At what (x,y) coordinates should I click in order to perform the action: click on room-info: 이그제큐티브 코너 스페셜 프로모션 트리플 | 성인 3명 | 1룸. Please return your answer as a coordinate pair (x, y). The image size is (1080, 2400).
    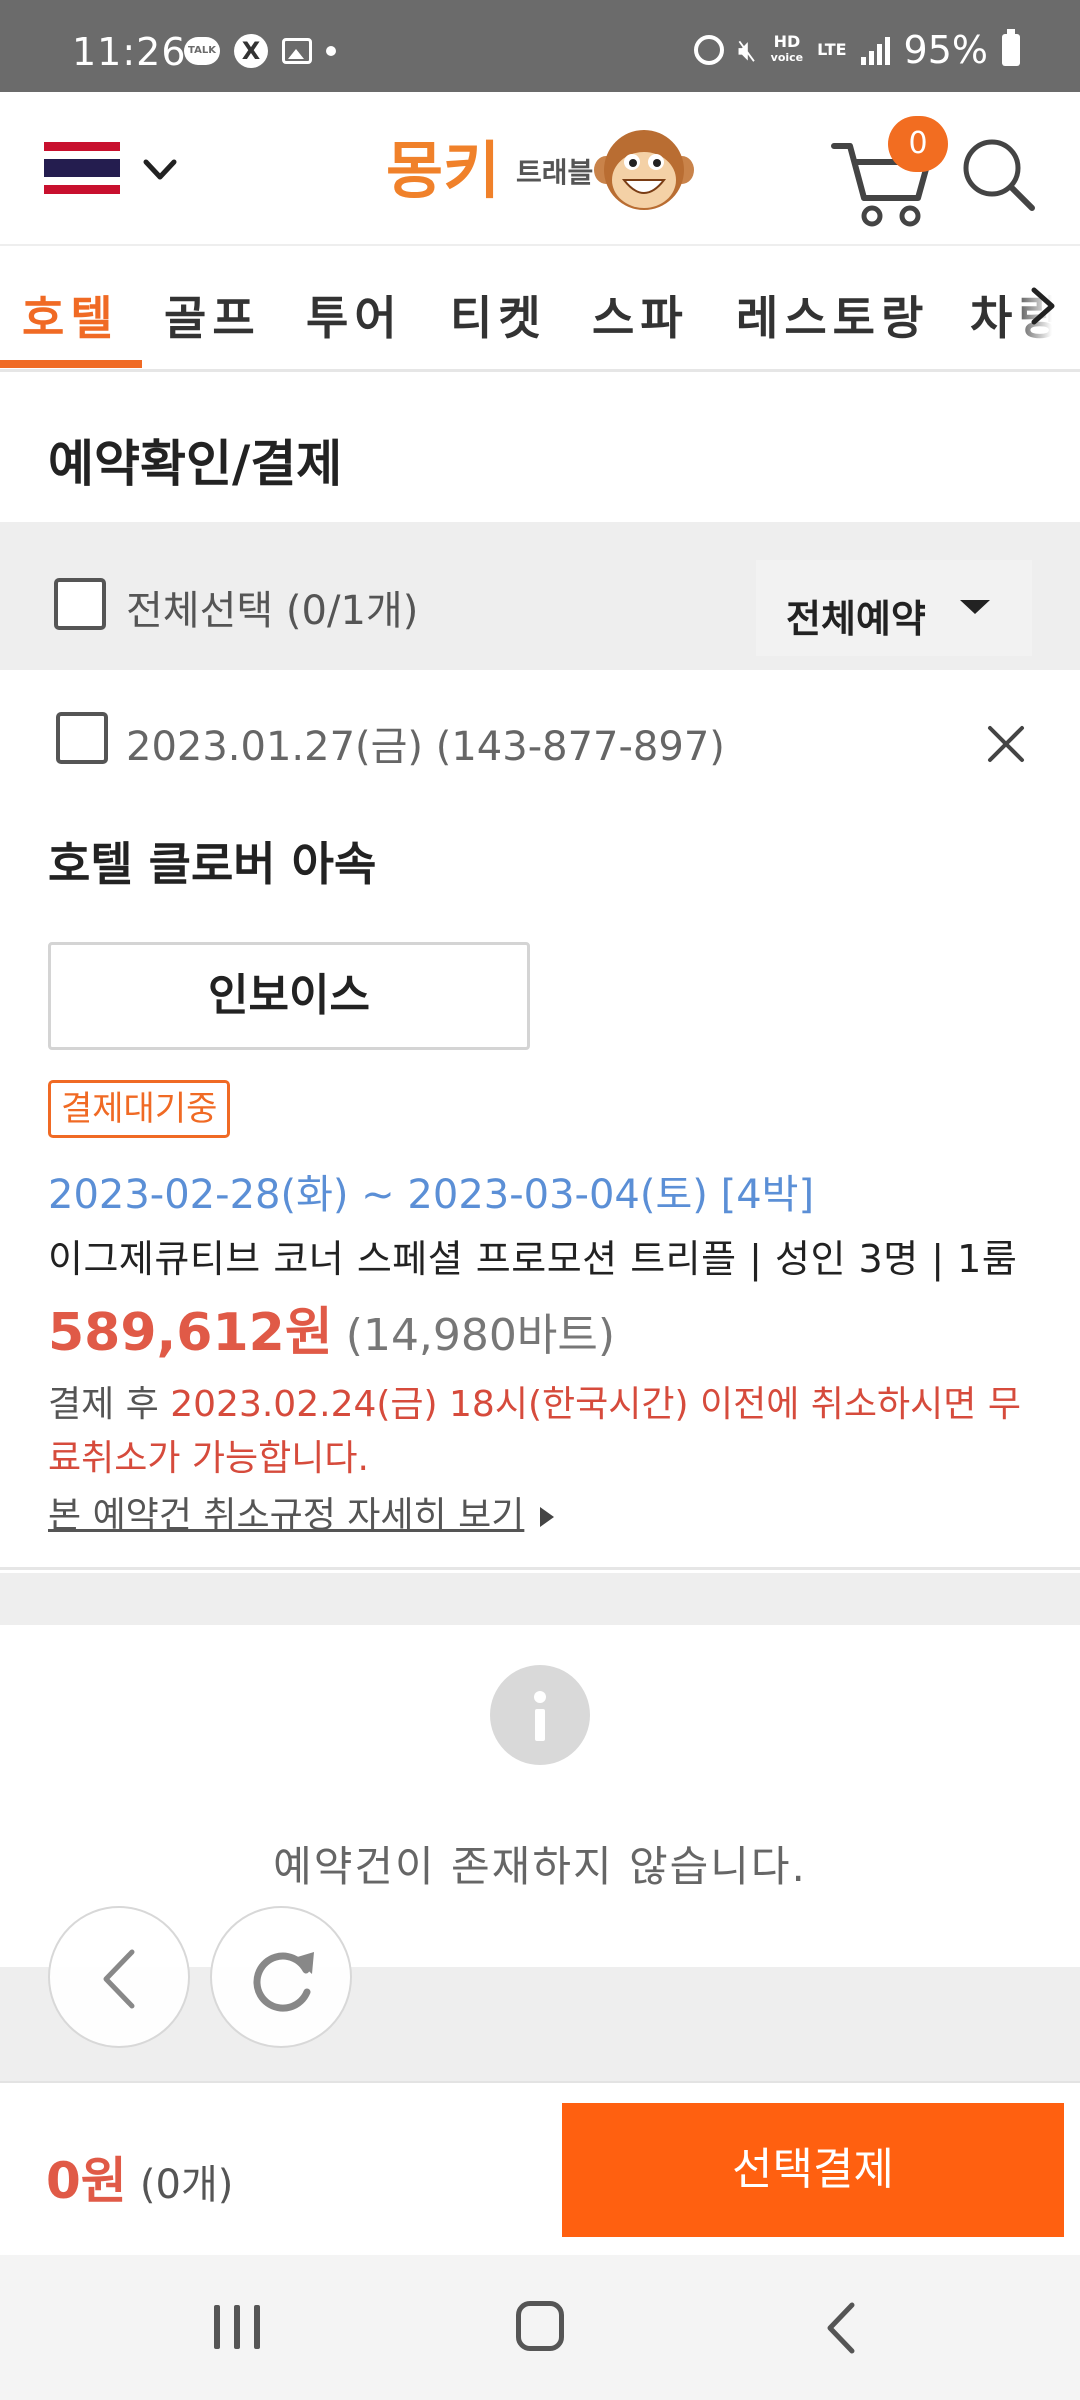
    Looking at the image, I should click on (533, 1259).